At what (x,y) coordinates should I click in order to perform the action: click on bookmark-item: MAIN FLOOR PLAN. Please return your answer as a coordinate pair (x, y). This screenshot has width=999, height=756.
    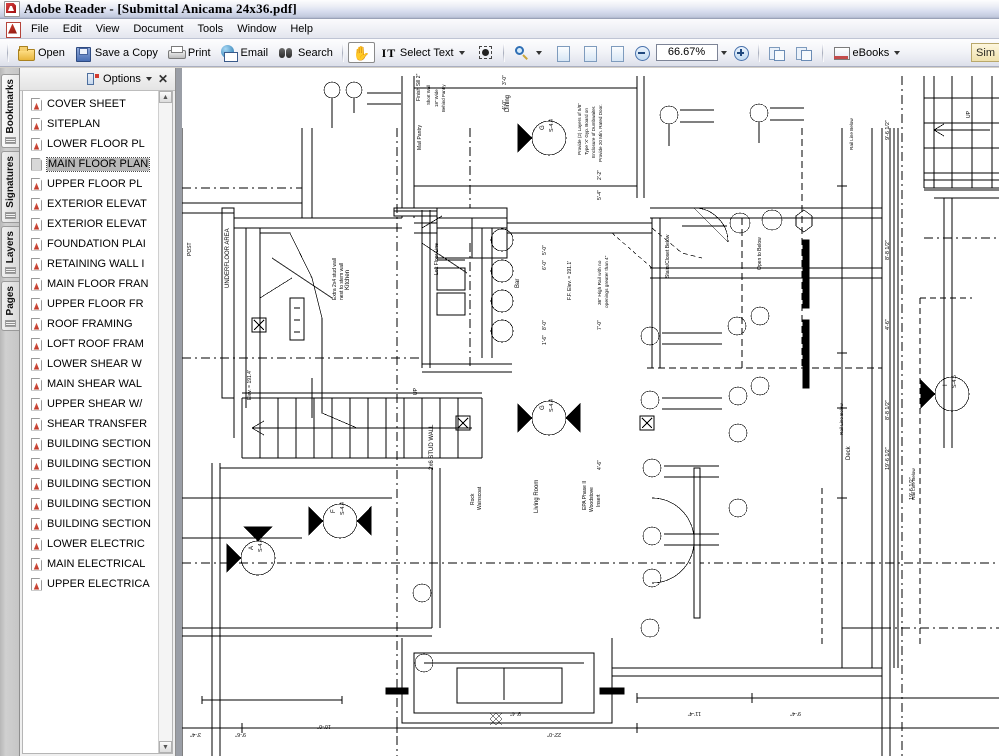
    Looking at the image, I should click on (93, 164).